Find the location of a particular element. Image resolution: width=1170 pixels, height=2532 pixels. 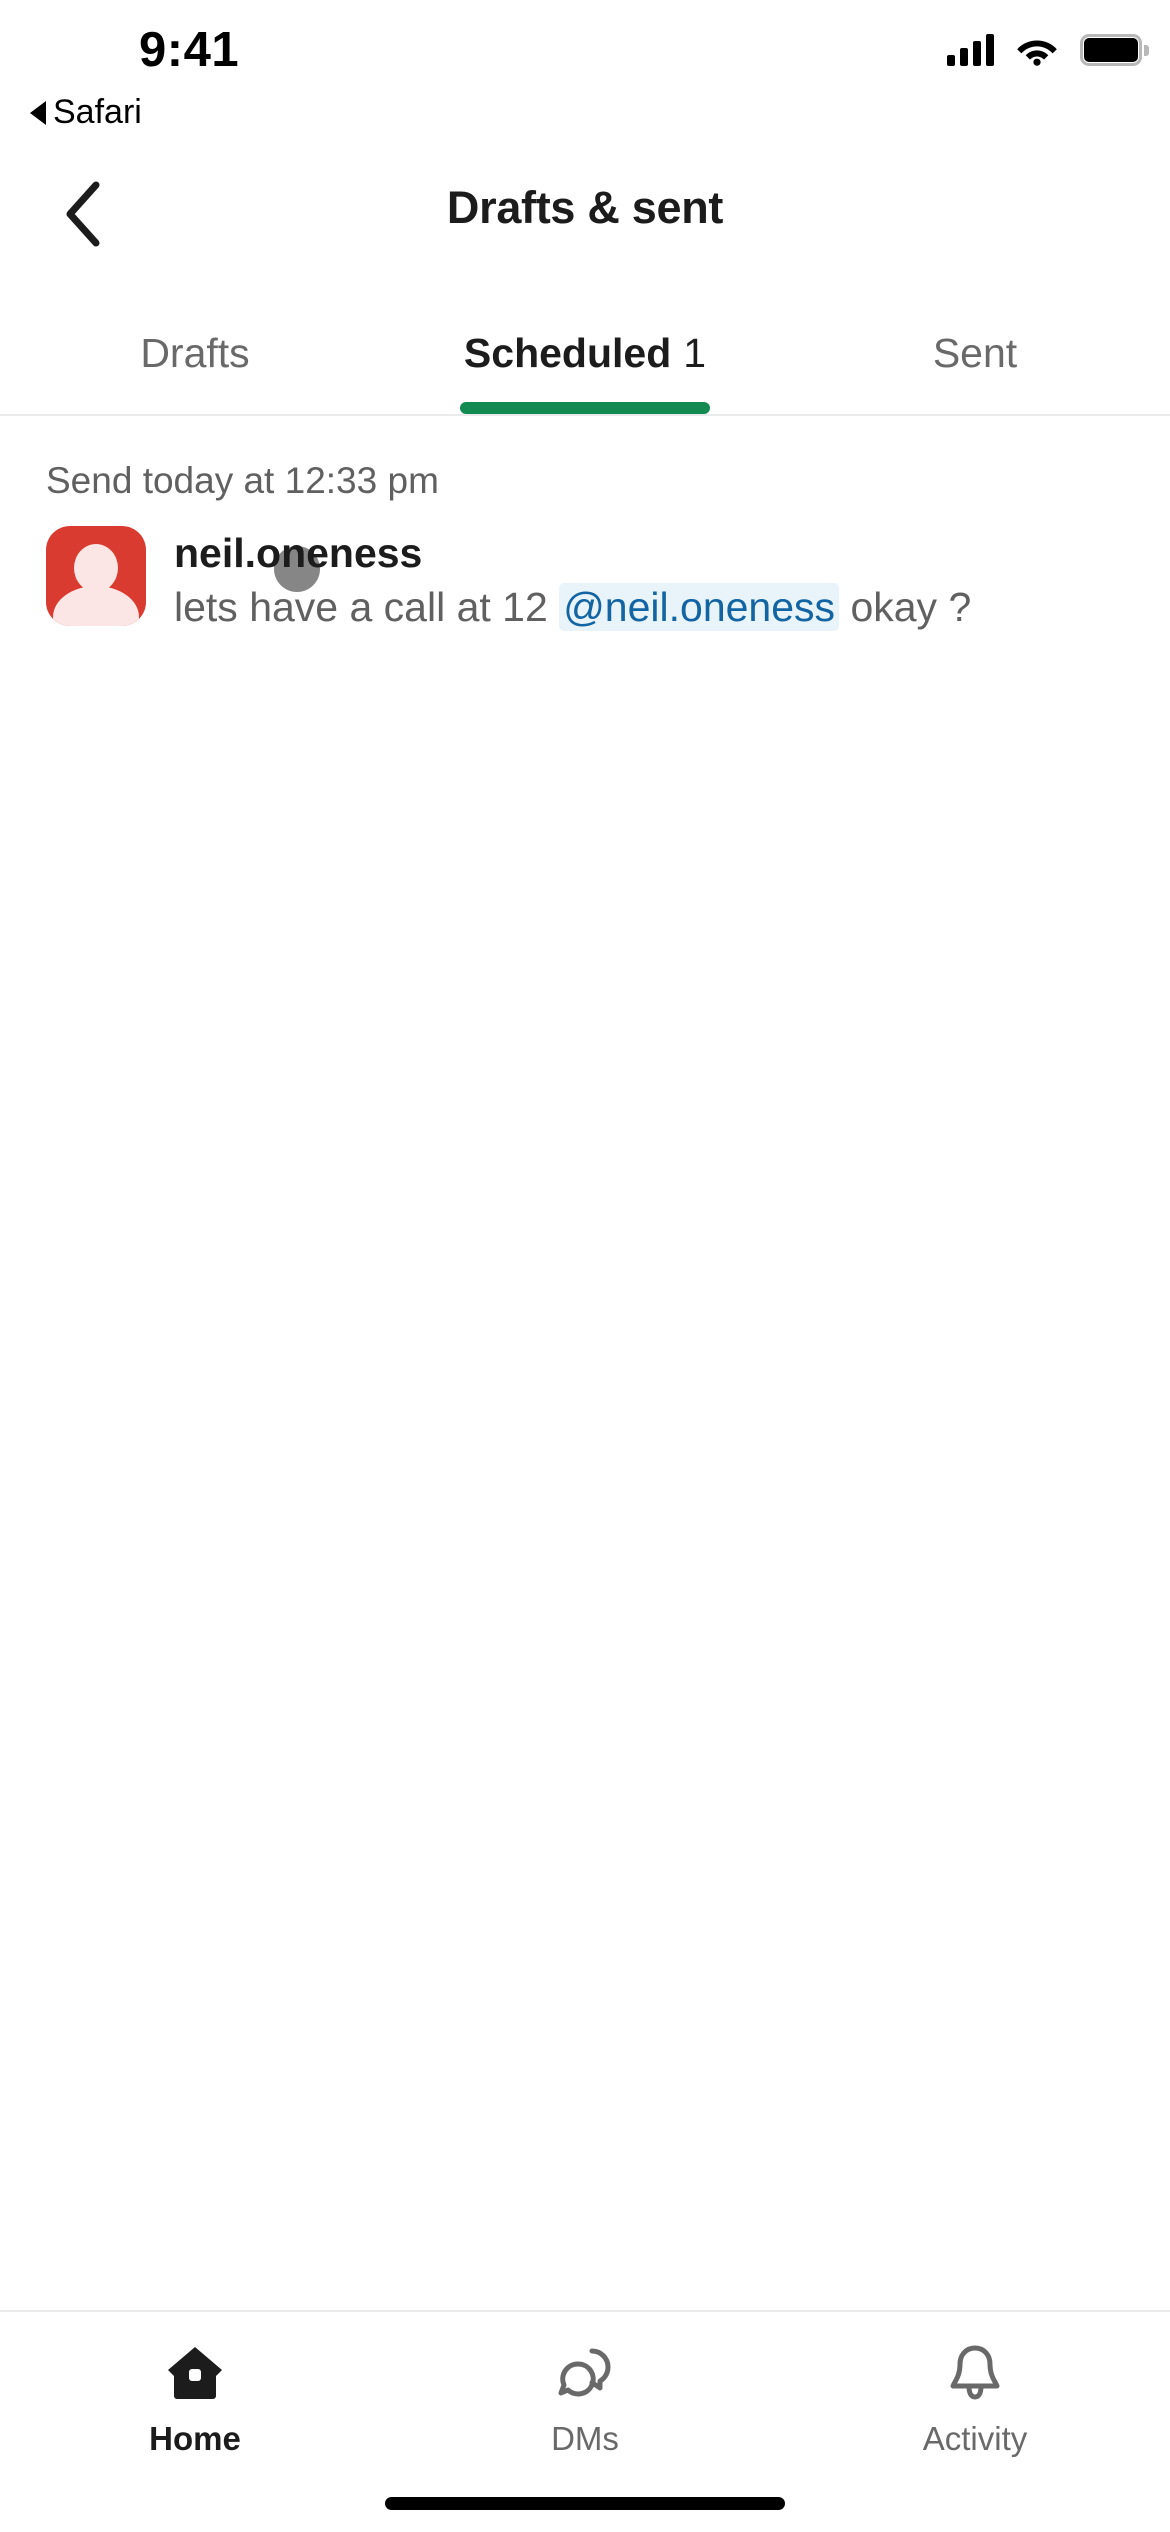

cellular-bars-icon is located at coordinates (970, 50).